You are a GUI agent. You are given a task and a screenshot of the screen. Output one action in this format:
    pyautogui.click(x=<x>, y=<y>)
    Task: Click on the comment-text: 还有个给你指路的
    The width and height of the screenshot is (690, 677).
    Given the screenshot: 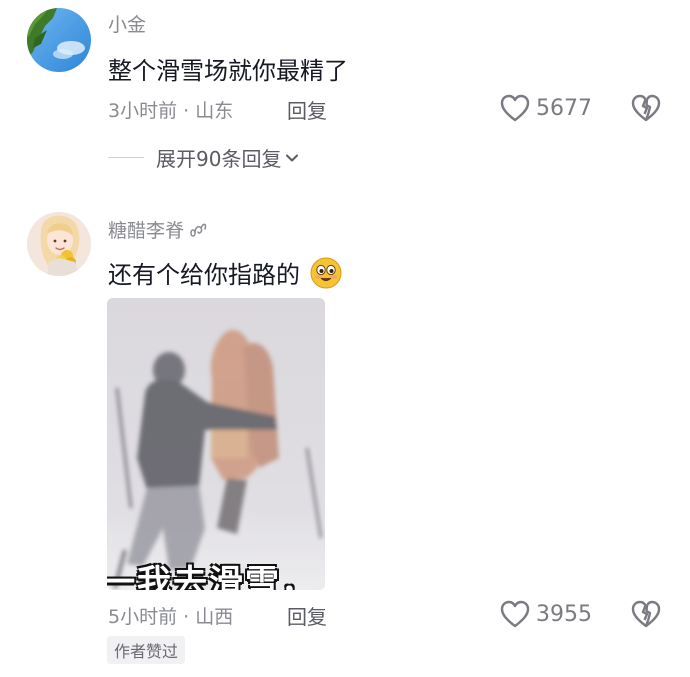 What is the action you would take?
    pyautogui.click(x=225, y=272)
    